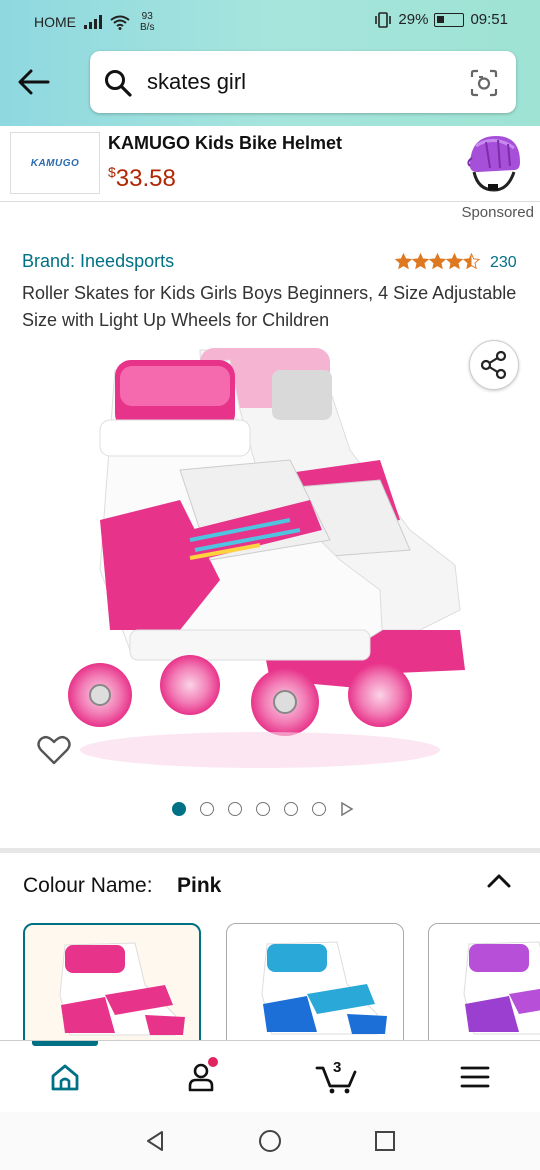 This screenshot has width=540, height=1170. Describe the element at coordinates (213, 1062) in the screenshot. I see `notification-dot` at that location.